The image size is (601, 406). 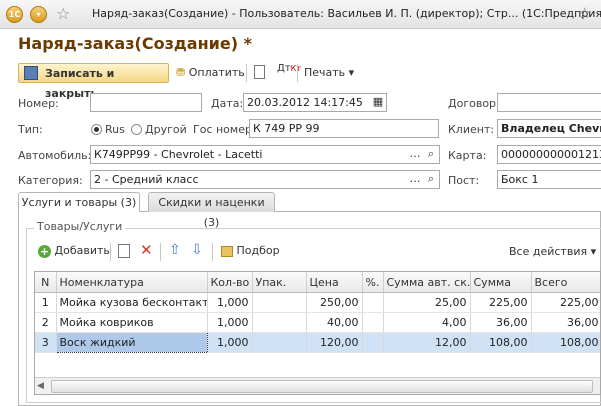 I want to click on col-header-n: N, so click(x=46, y=282).